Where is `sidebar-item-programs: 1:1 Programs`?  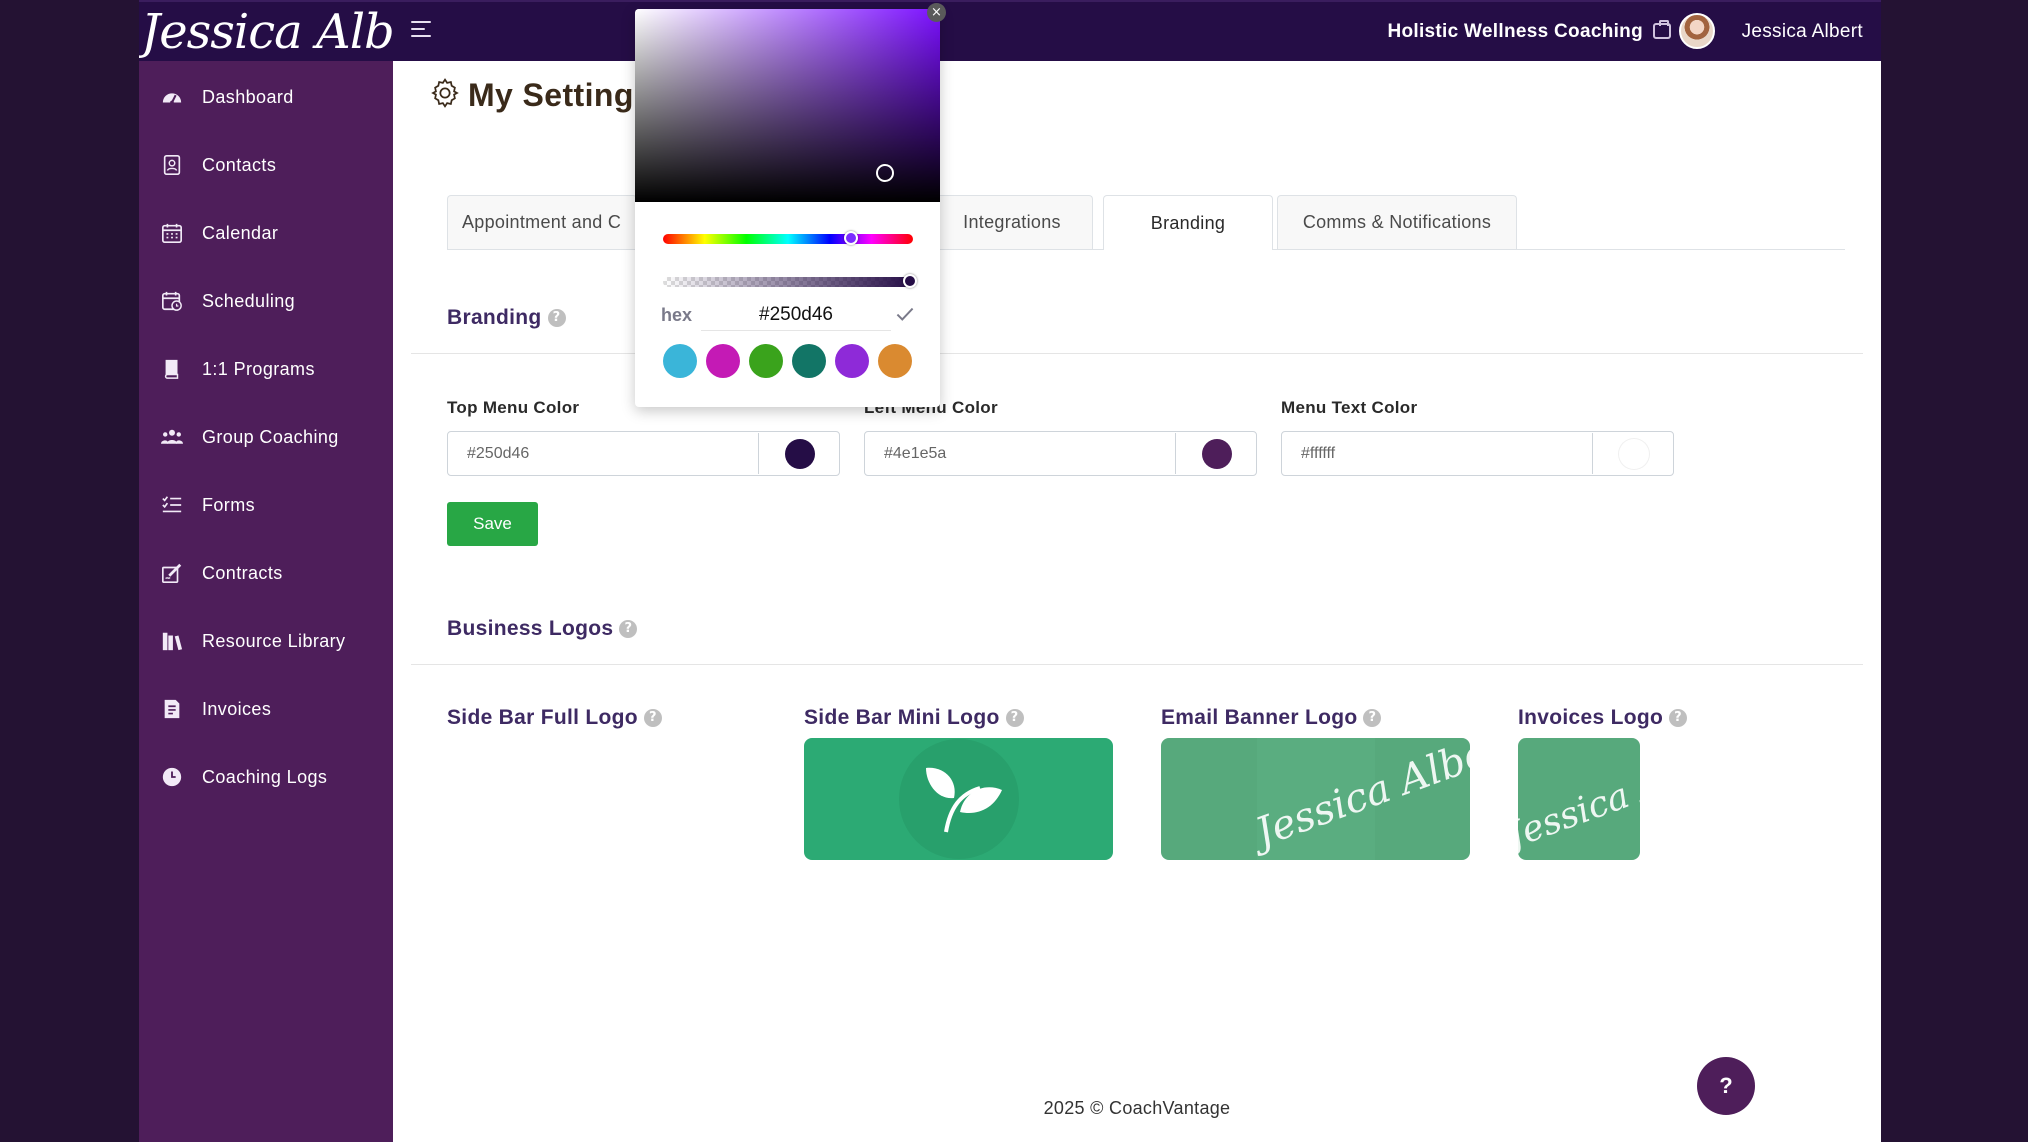
sidebar-item-programs: 1:1 Programs is located at coordinates (266, 369).